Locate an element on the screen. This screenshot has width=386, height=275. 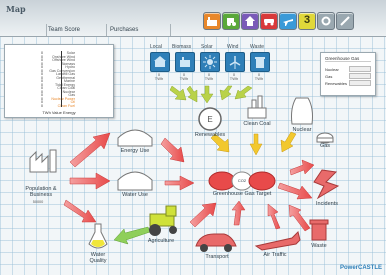
renewables-symbol: E is located at coordinates (210, 119).